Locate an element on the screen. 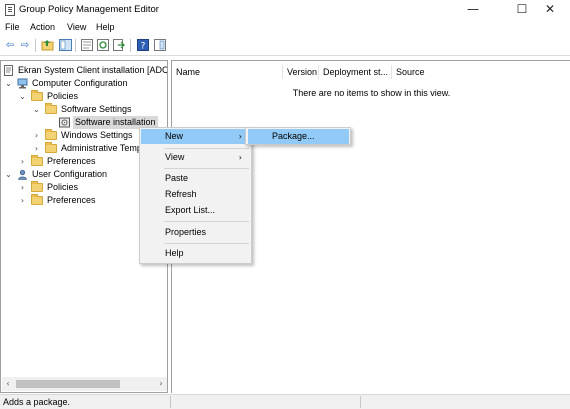 Image resolution: width=570 pixels, height=409 pixels. refresh-icon is located at coordinates (103, 45).